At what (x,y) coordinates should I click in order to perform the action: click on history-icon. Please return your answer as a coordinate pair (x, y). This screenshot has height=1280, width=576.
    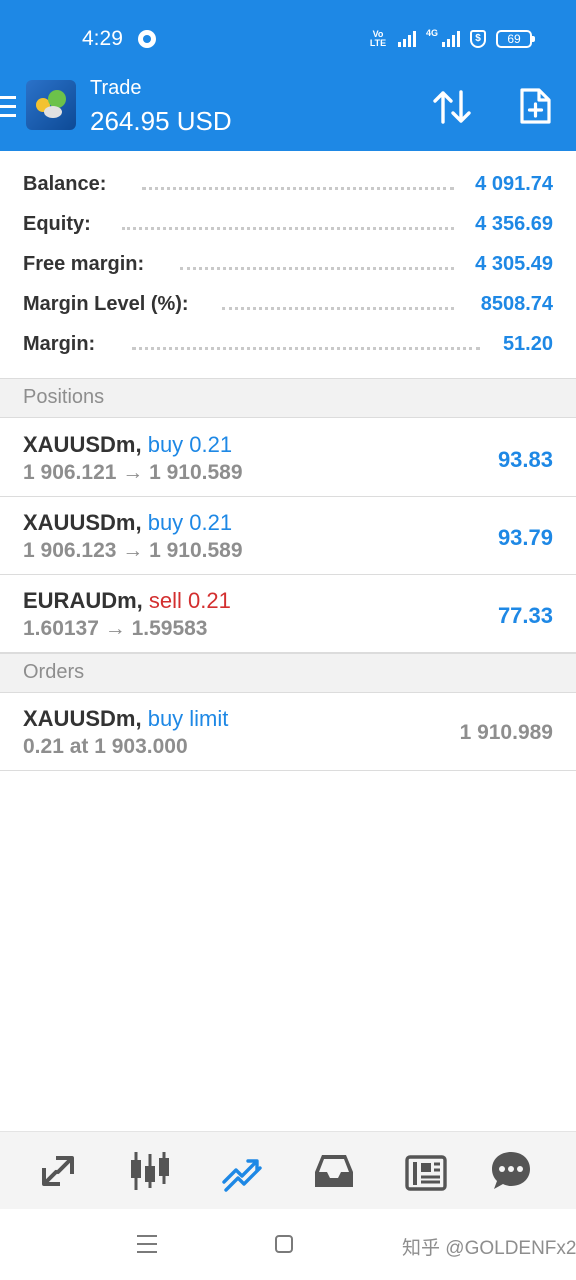
    Looking at the image, I should click on (334, 1171).